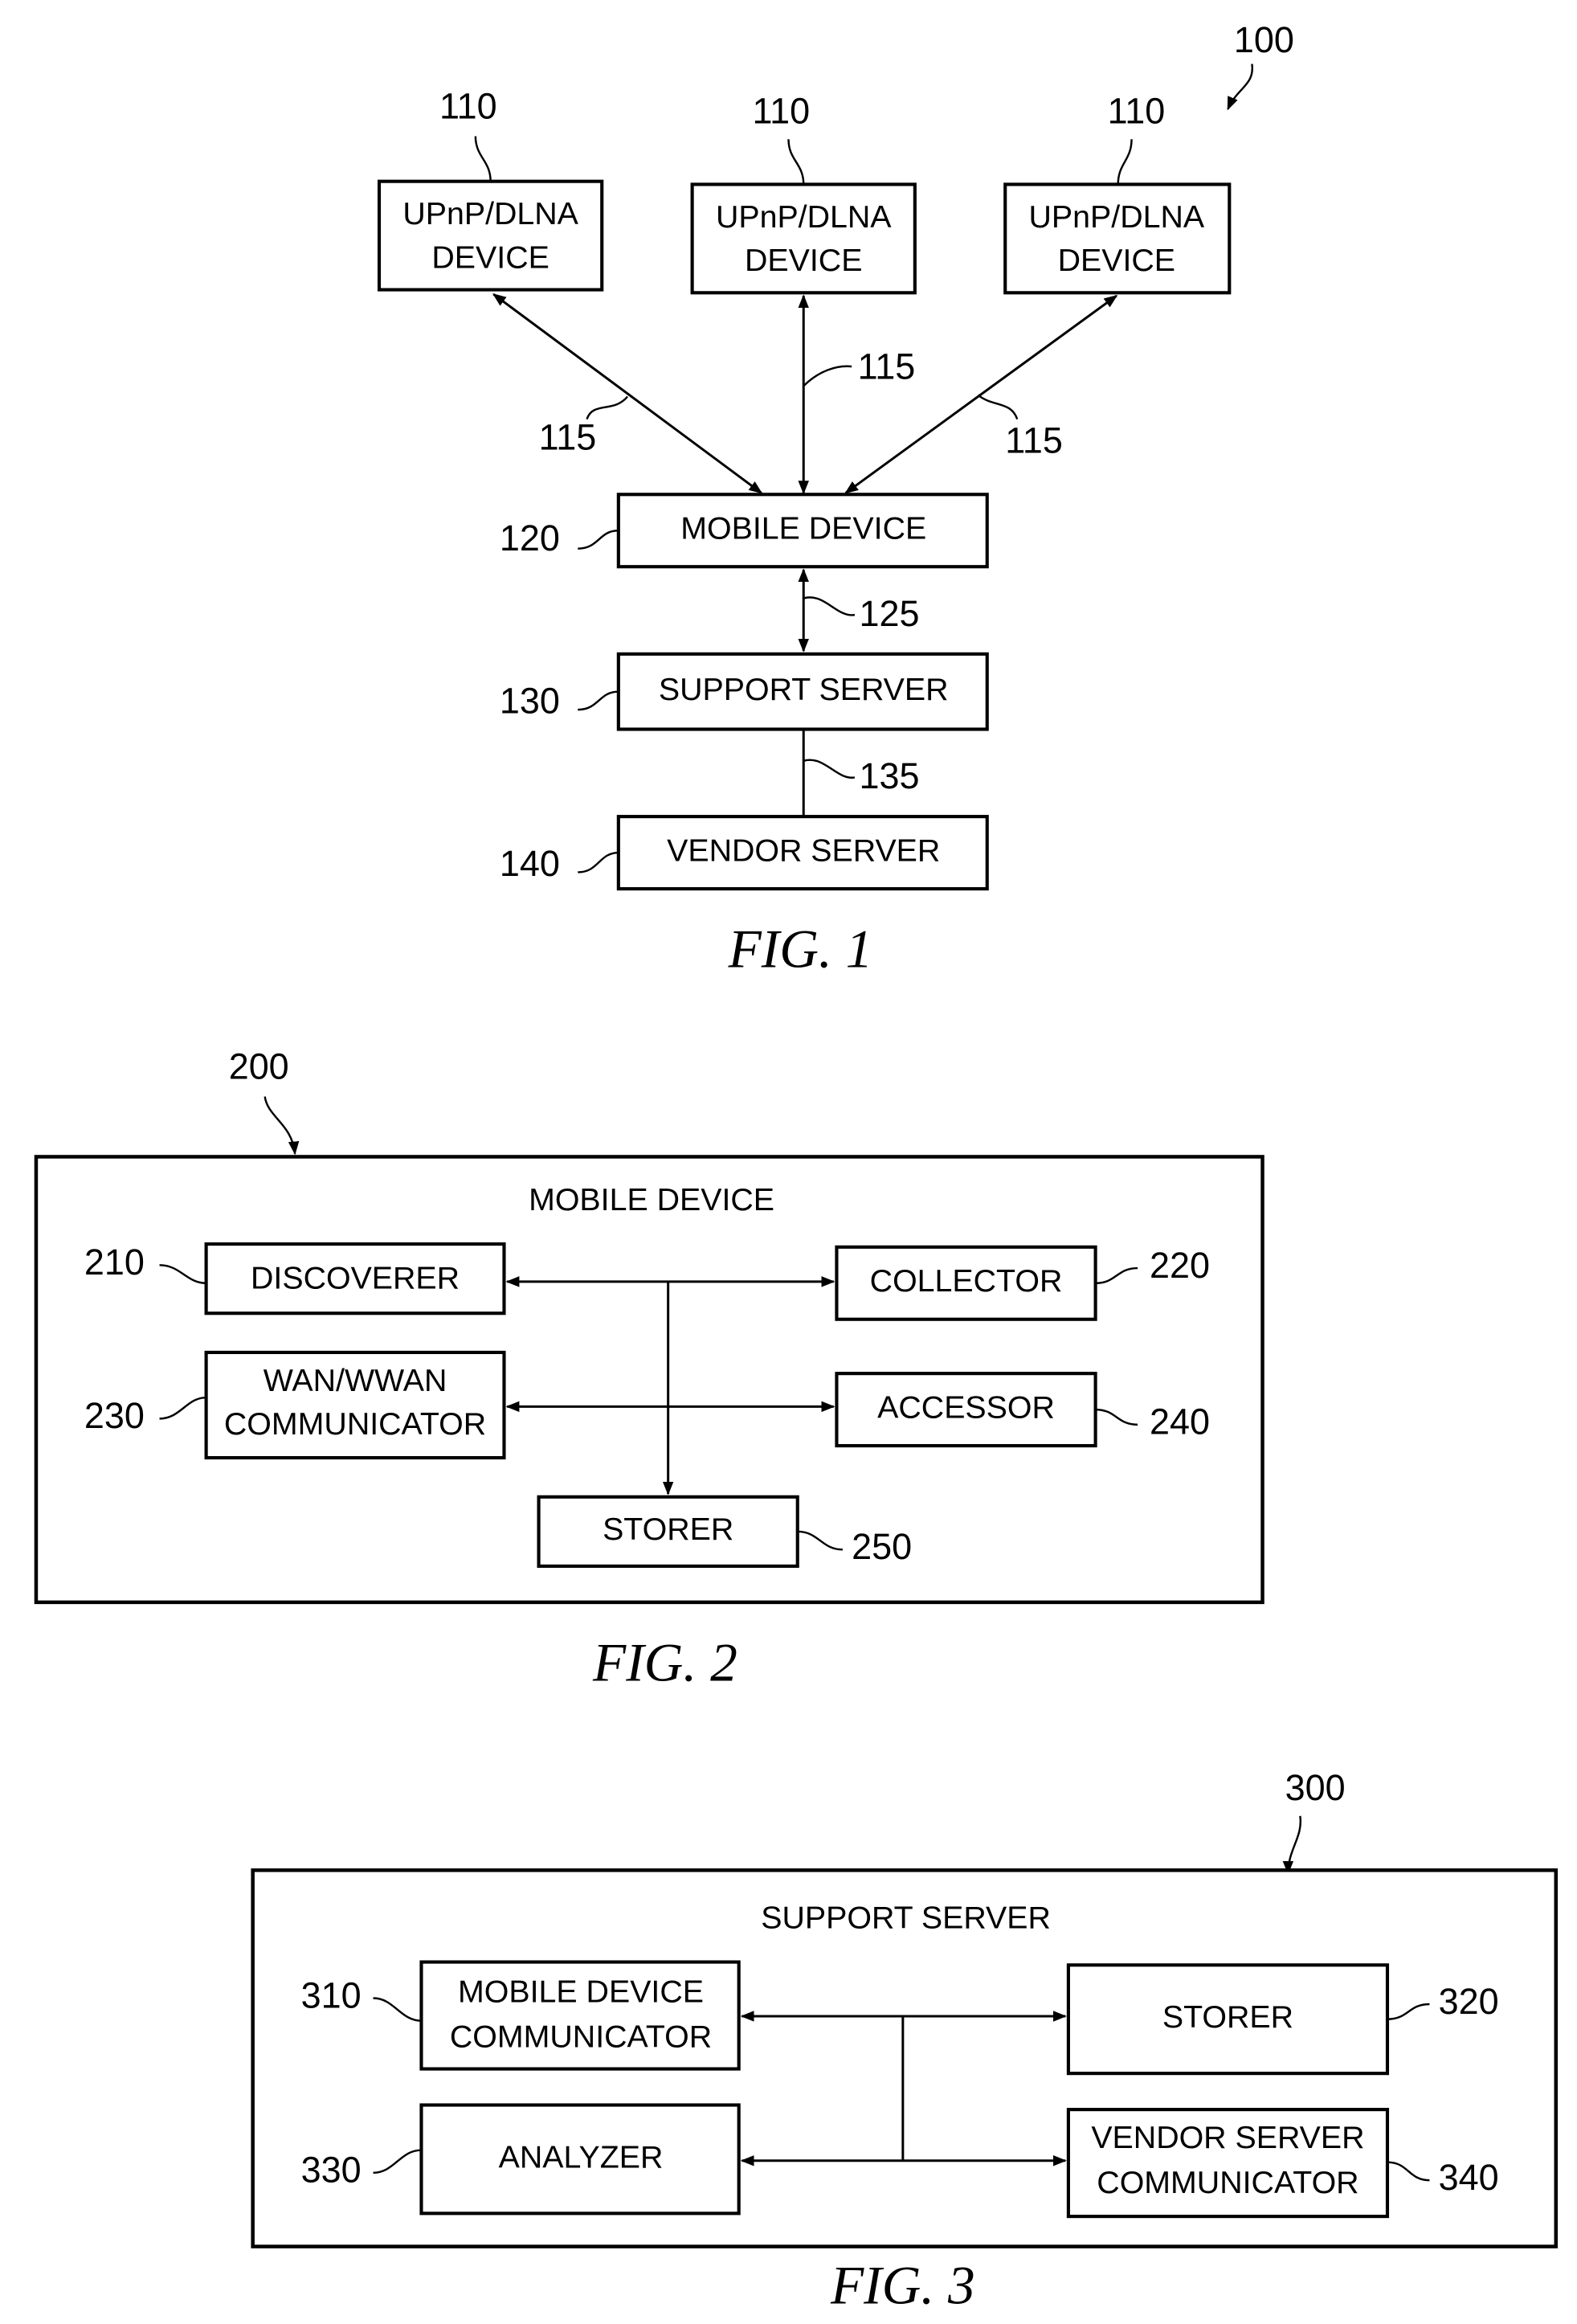 This screenshot has width=1577, height=2324. Describe the element at coordinates (1117, 193) in the screenshot. I see `upnp-dlna-device-3: 110 UPnP/DLNA DEVICE` at that location.